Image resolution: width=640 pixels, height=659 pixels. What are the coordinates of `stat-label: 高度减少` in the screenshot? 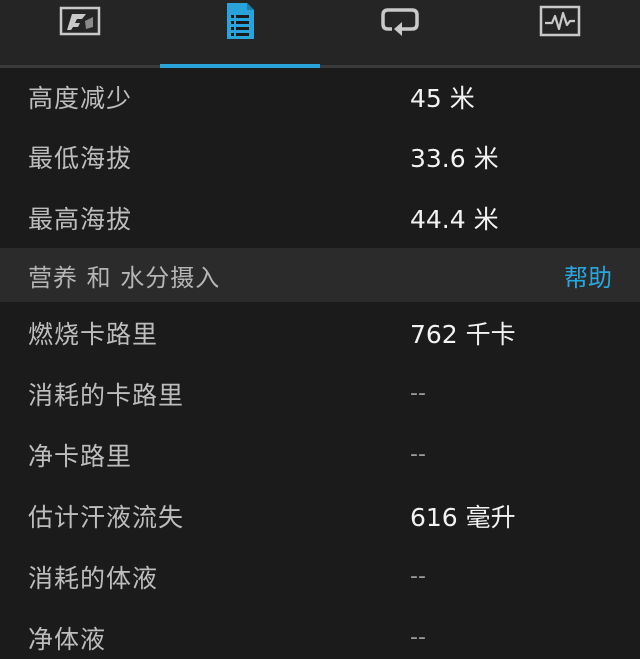 It's located at (80, 98).